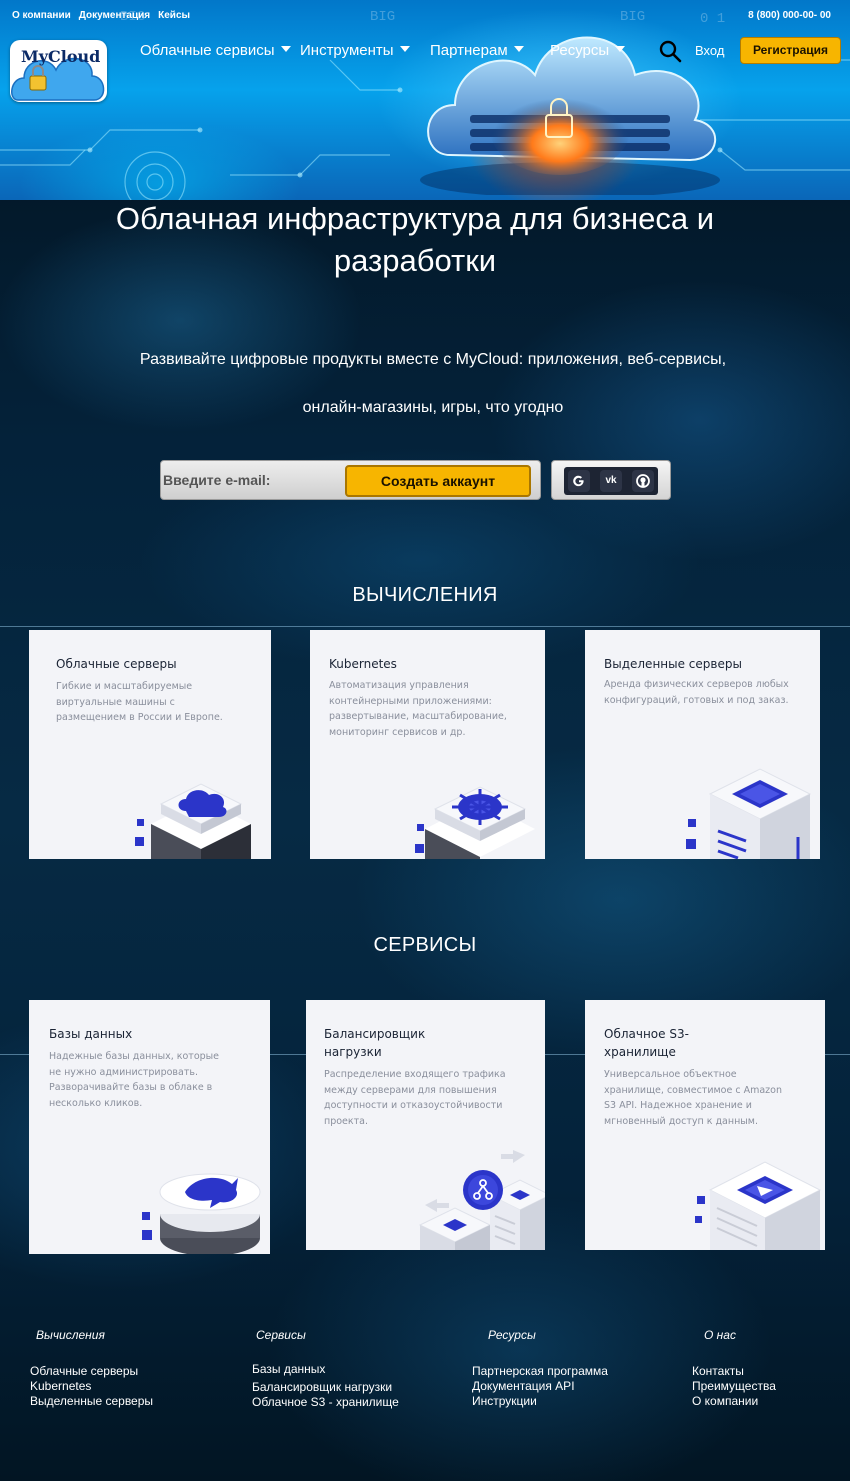 Image resolution: width=850 pixels, height=1481 pixels. What do you see at coordinates (325, 1402) in the screenshot?
I see `footer-link: Облачное S3 - хранилище` at bounding box center [325, 1402].